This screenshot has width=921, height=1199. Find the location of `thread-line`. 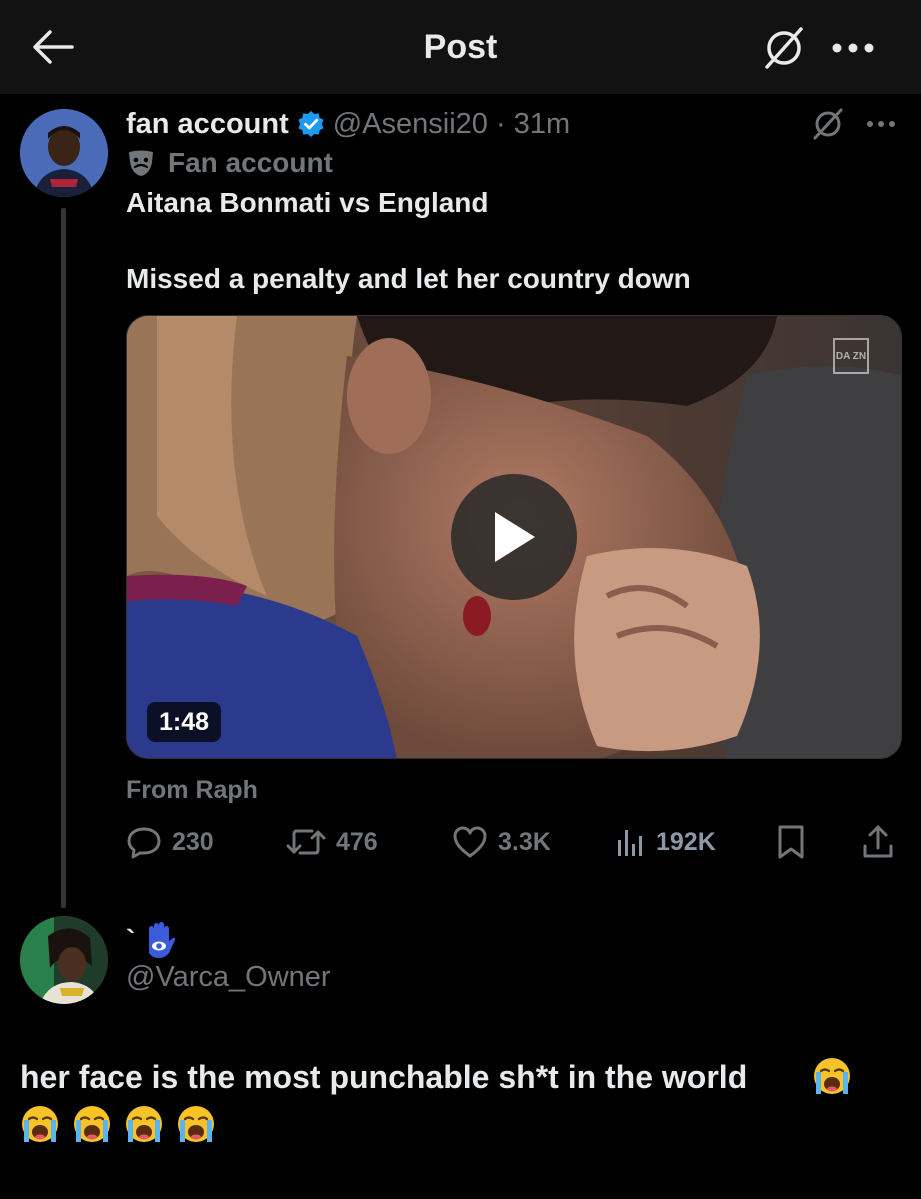

thread-line is located at coordinates (63, 558).